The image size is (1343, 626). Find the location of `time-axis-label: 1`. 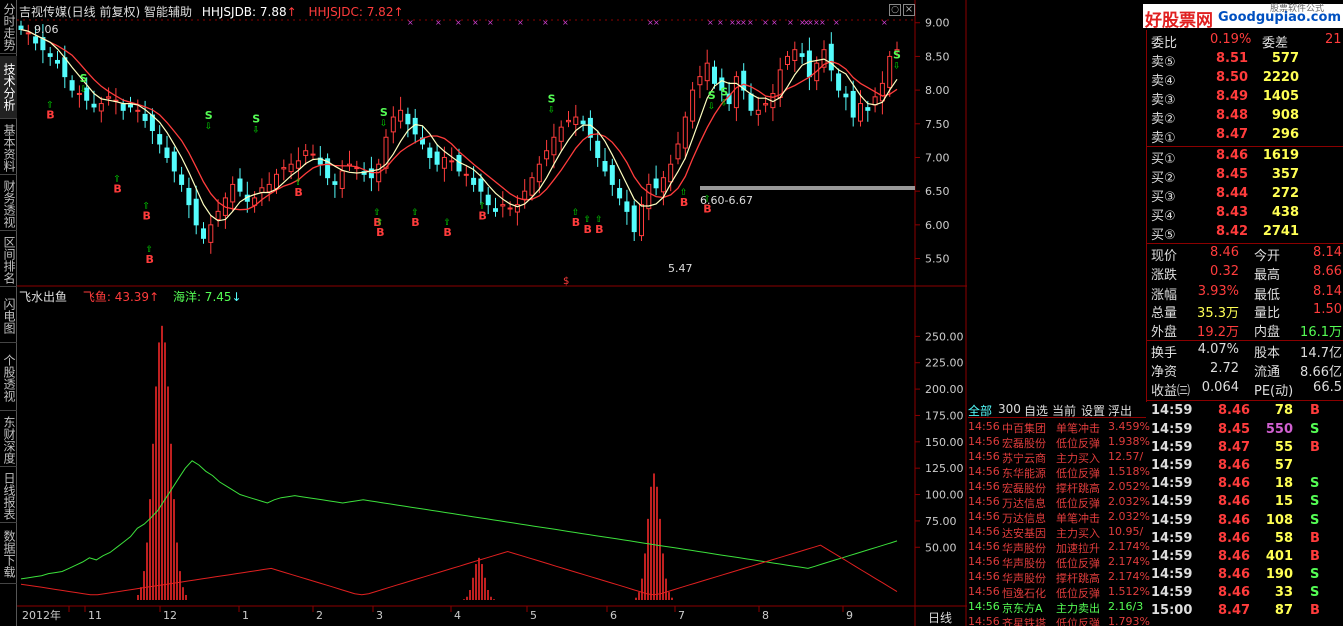

time-axis-label: 1 is located at coordinates (245, 615).